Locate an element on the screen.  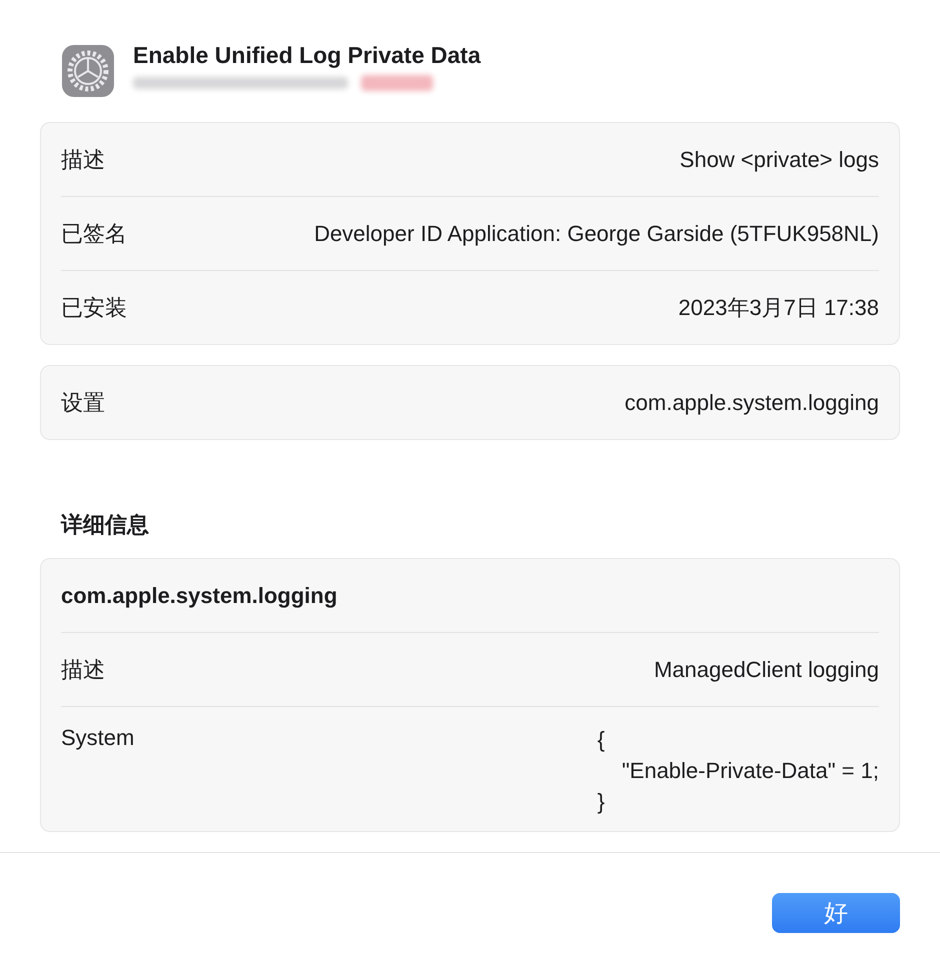
ok-button: 好 is located at coordinates (836, 913).